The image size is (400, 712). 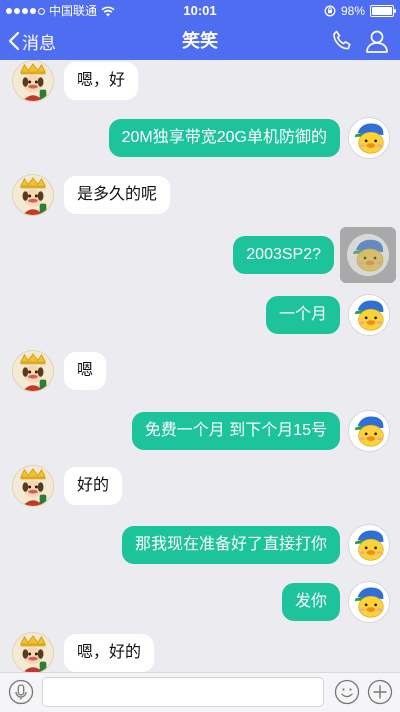 What do you see at coordinates (200, 373) in the screenshot?
I see `message-incoming: 嗯` at bounding box center [200, 373].